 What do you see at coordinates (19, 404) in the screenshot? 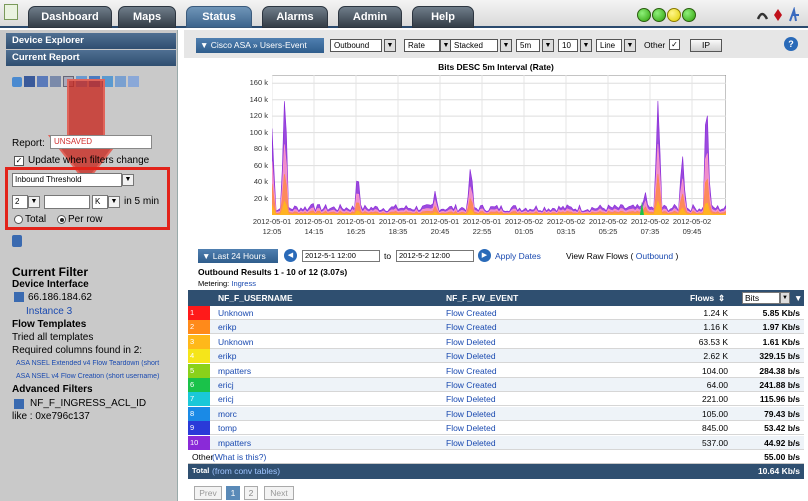
I see `filter-icon` at bounding box center [19, 404].